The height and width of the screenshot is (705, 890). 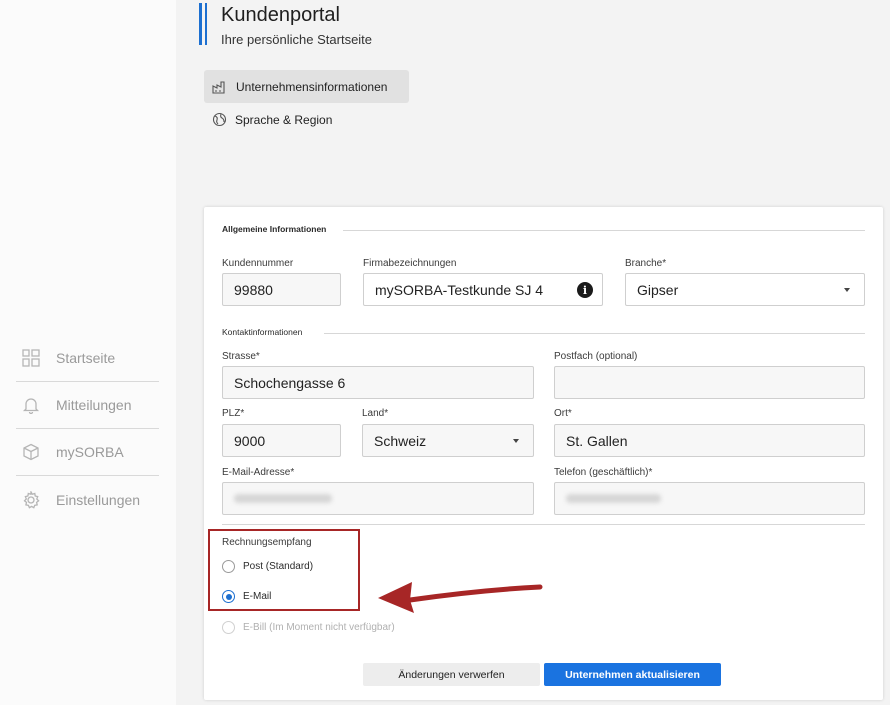 I want to click on zip-value: 9000, so click(x=250, y=440).